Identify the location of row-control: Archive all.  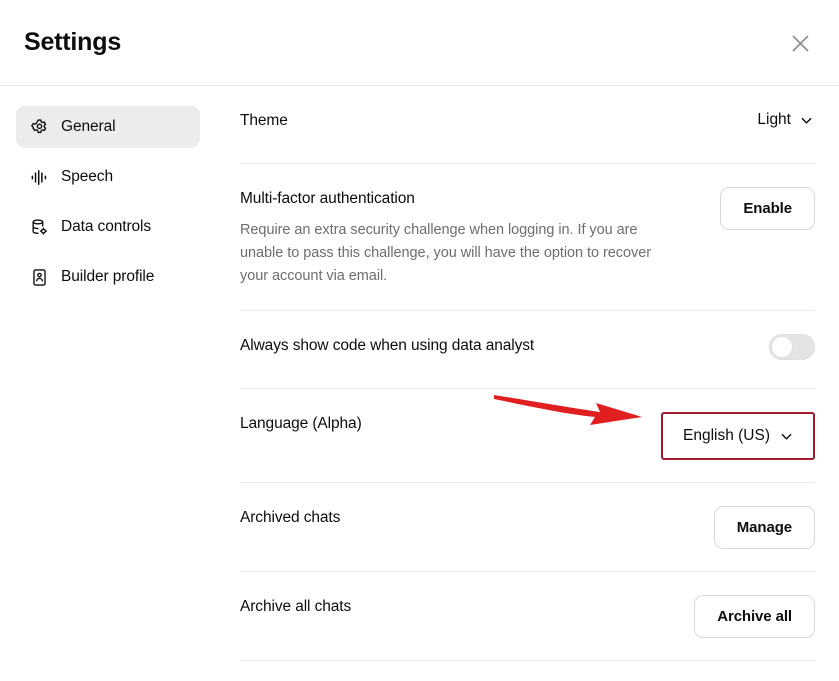
(754, 616).